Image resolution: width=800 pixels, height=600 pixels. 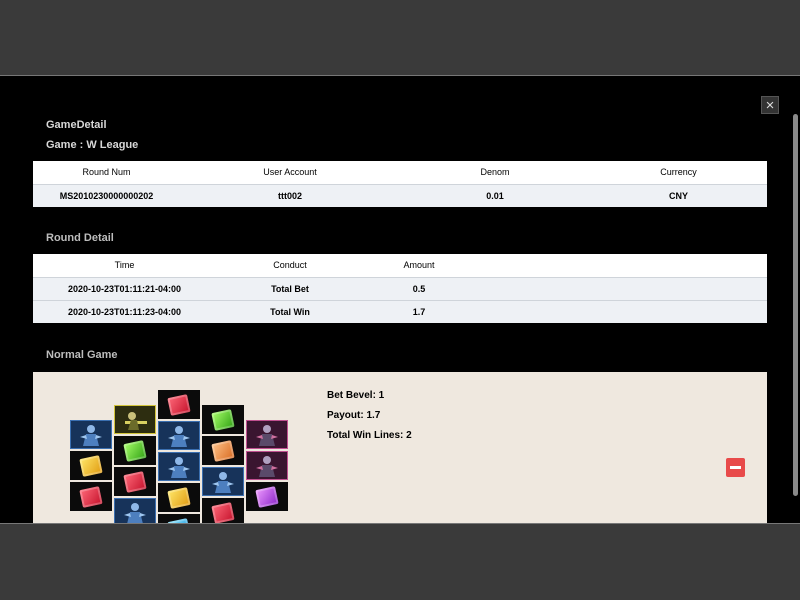 I want to click on close-button: ×, so click(x=770, y=105).